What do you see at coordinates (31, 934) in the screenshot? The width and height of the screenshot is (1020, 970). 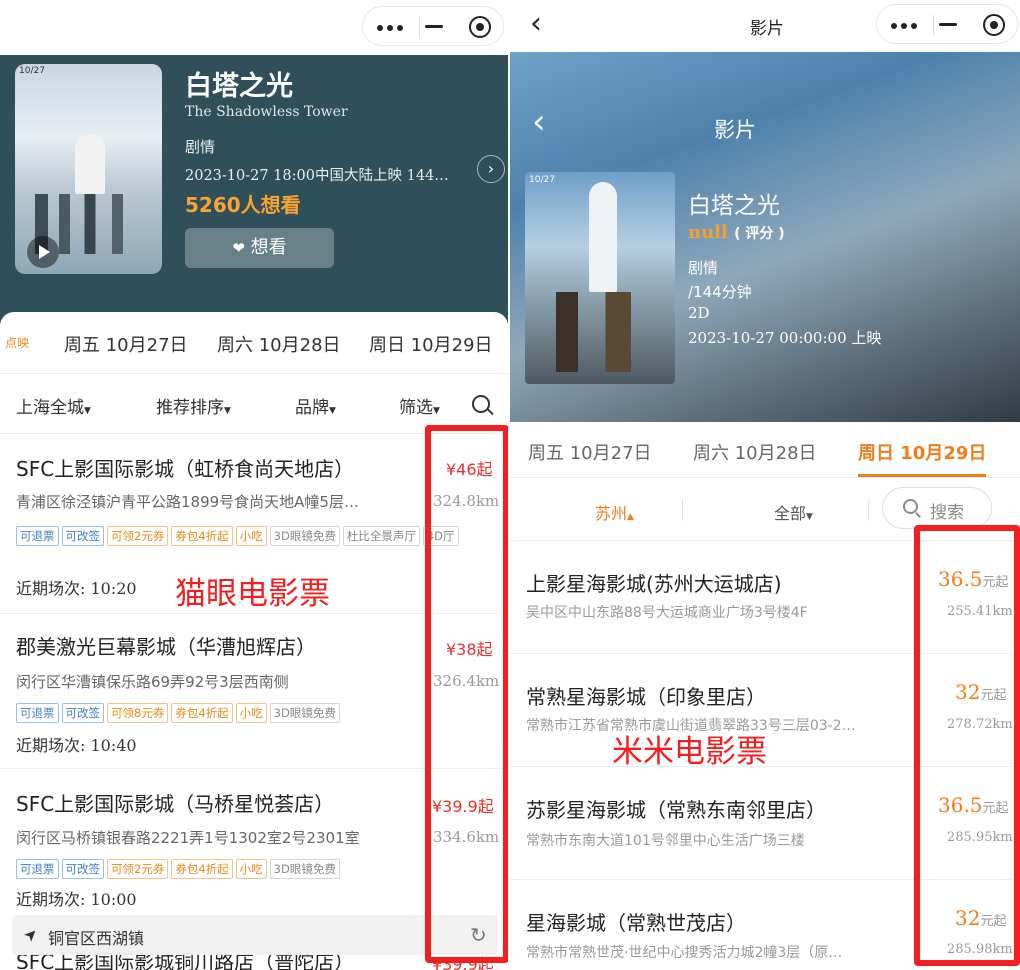 I see `location-arrow-icon: ➤` at bounding box center [31, 934].